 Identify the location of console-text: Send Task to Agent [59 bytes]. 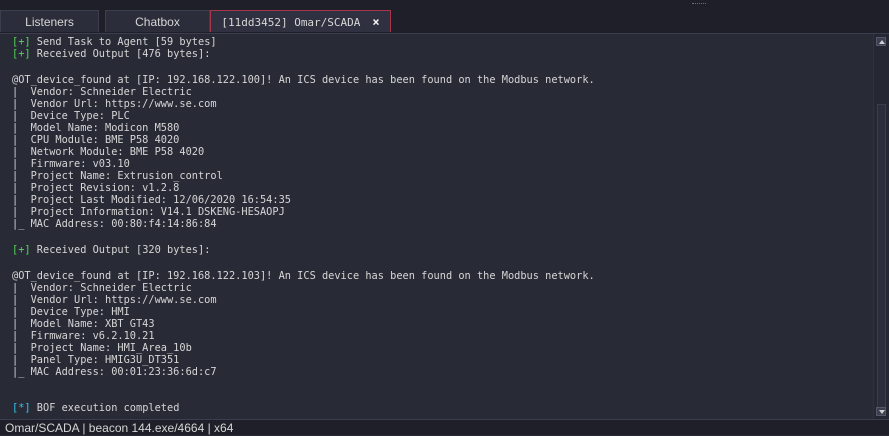
(123, 42).